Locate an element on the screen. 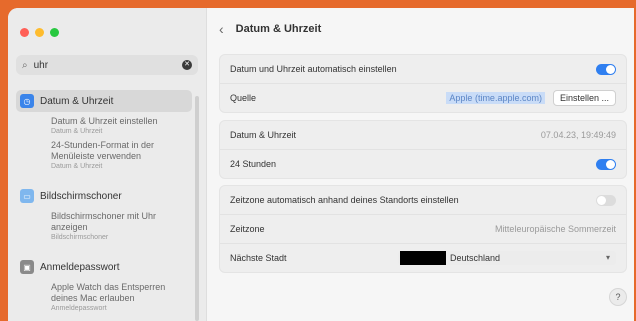 This screenshot has height=321, width=636. result-caption: Anmeldepasswort is located at coordinates (79, 308).